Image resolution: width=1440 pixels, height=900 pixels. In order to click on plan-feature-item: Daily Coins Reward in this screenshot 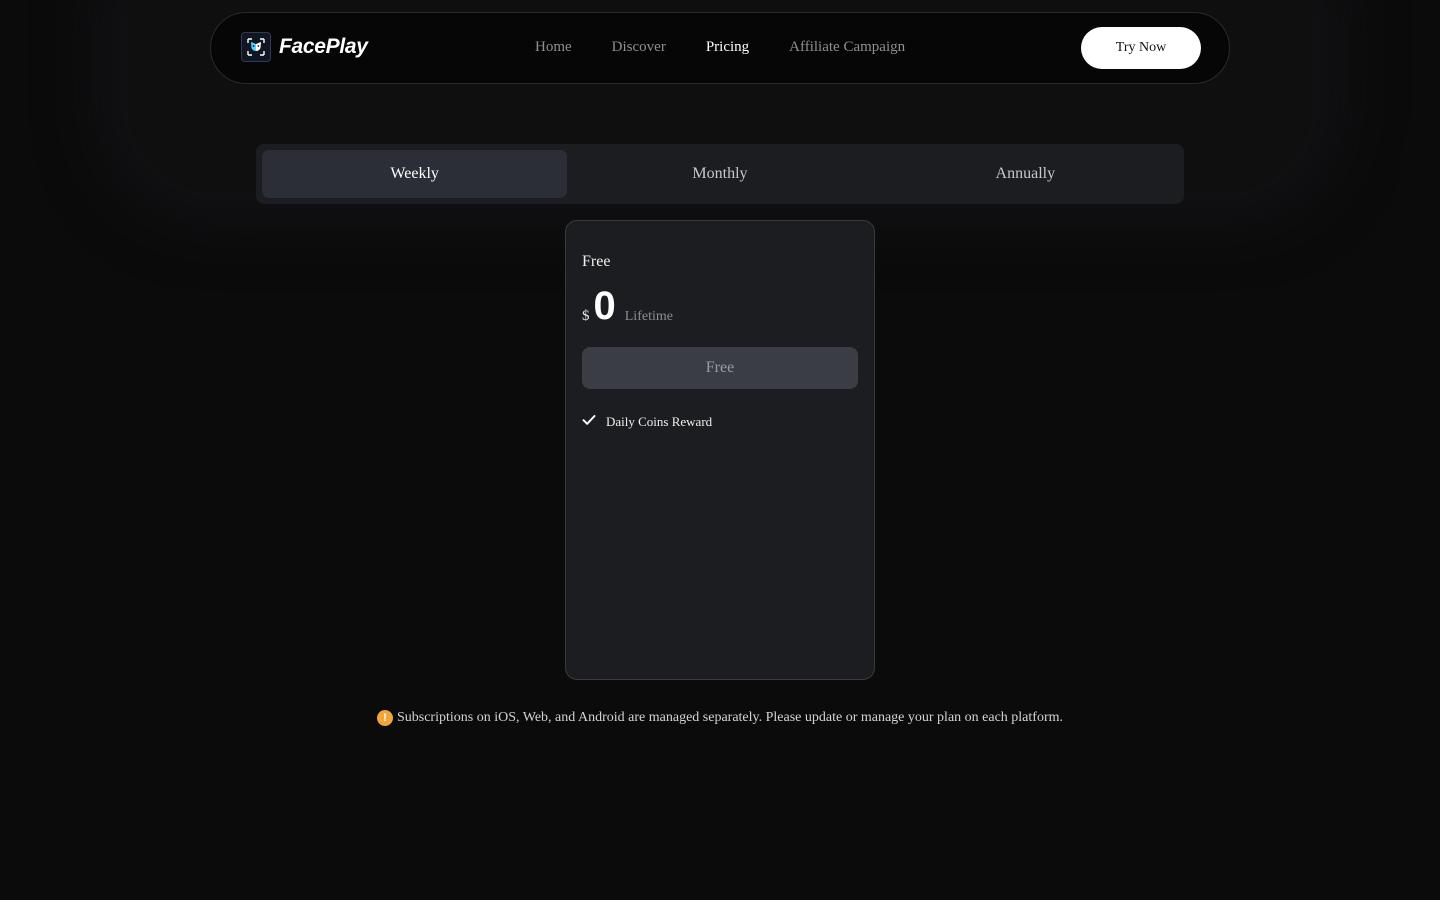, I will do `click(647, 422)`.